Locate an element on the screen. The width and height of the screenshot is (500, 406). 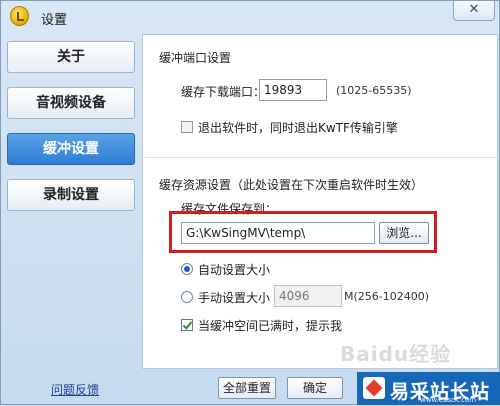
window-title: 设置 is located at coordinates (54, 20).